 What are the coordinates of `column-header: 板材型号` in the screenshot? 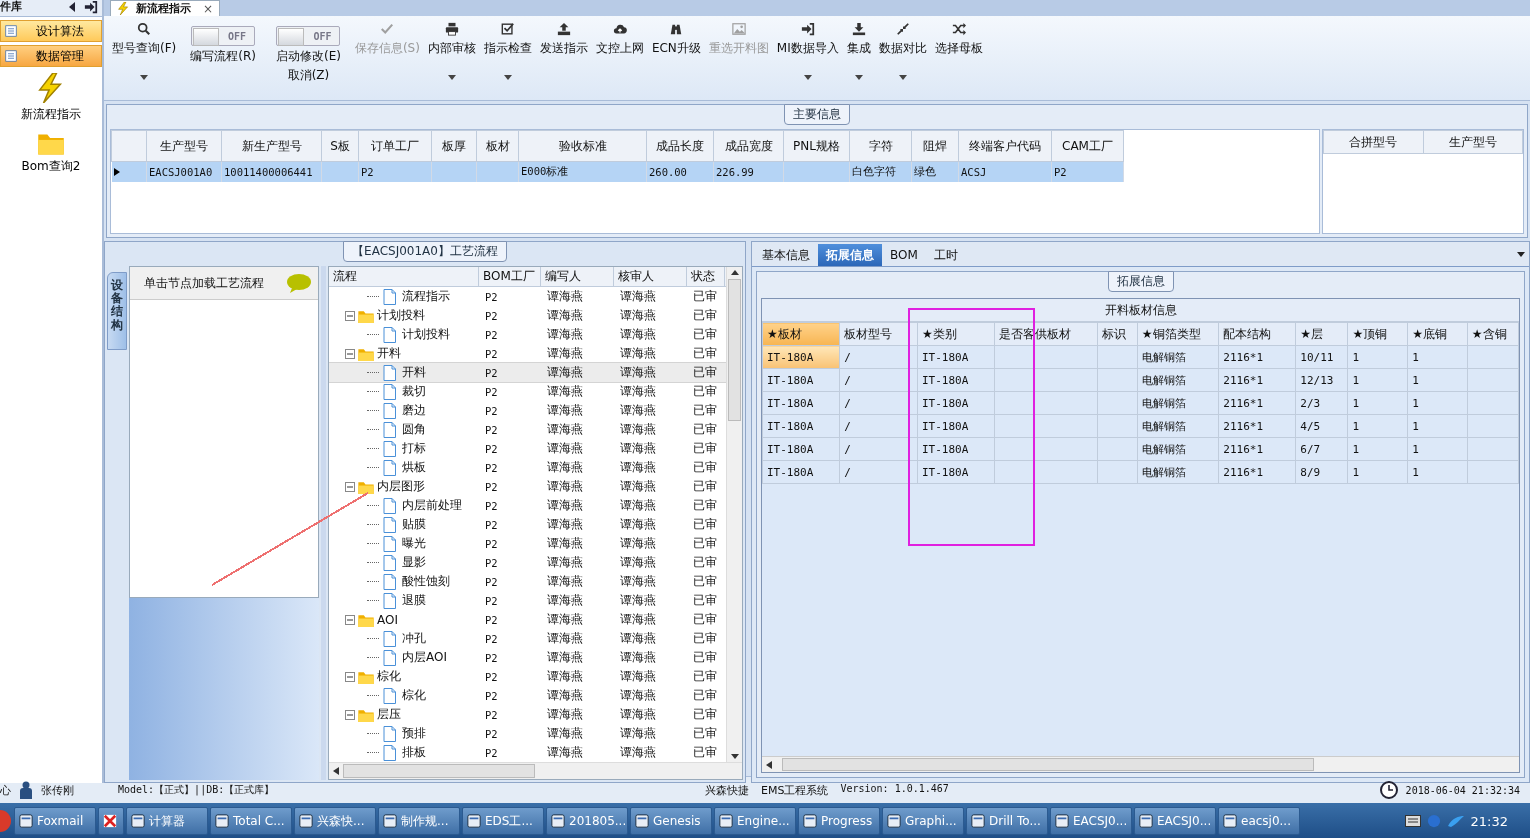 It's located at (878, 334).